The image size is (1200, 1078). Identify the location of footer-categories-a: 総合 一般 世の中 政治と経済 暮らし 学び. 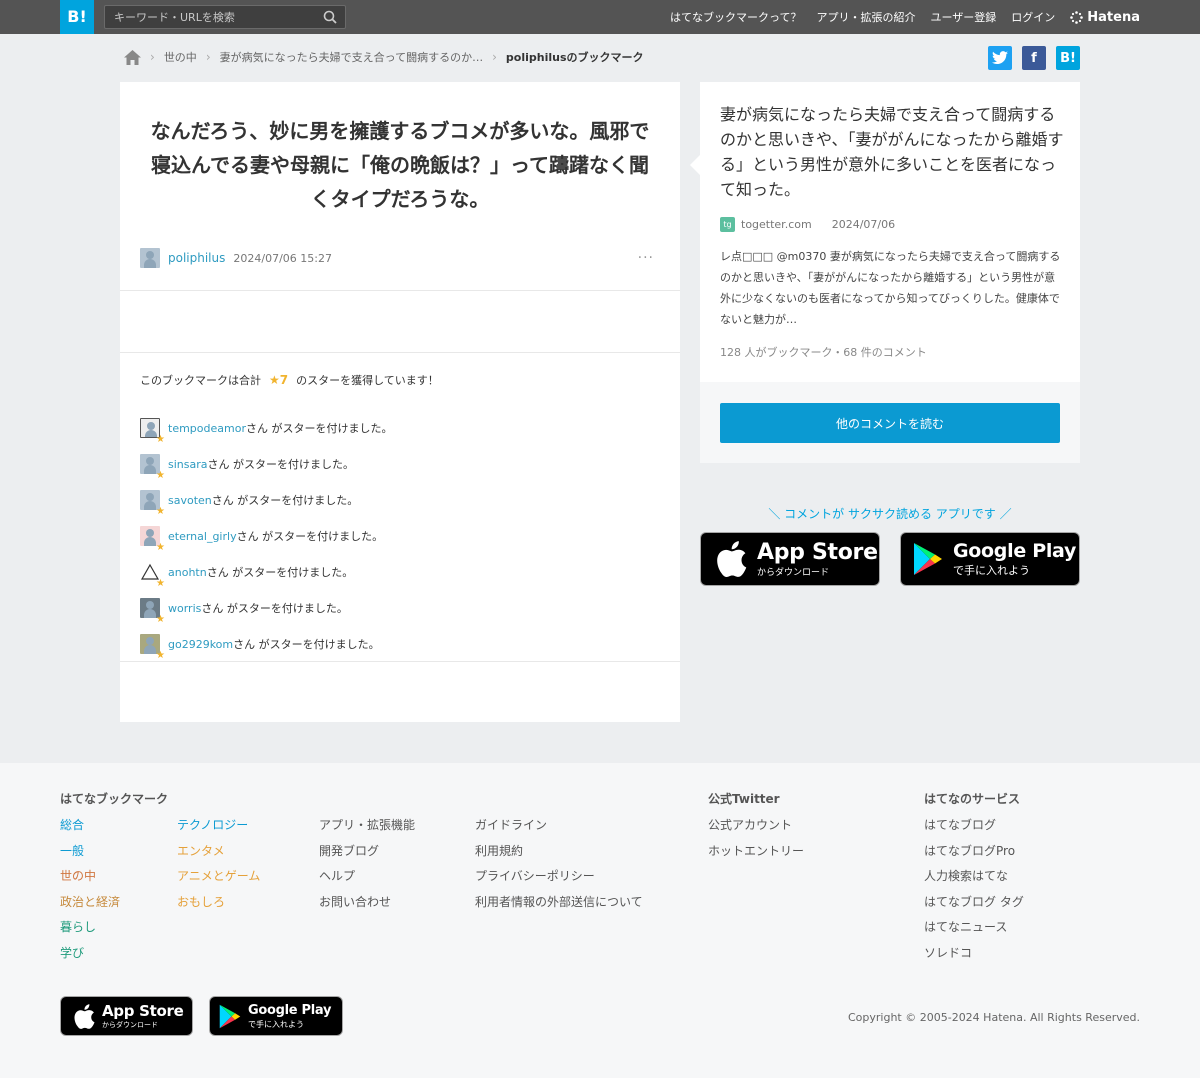
(90, 893).